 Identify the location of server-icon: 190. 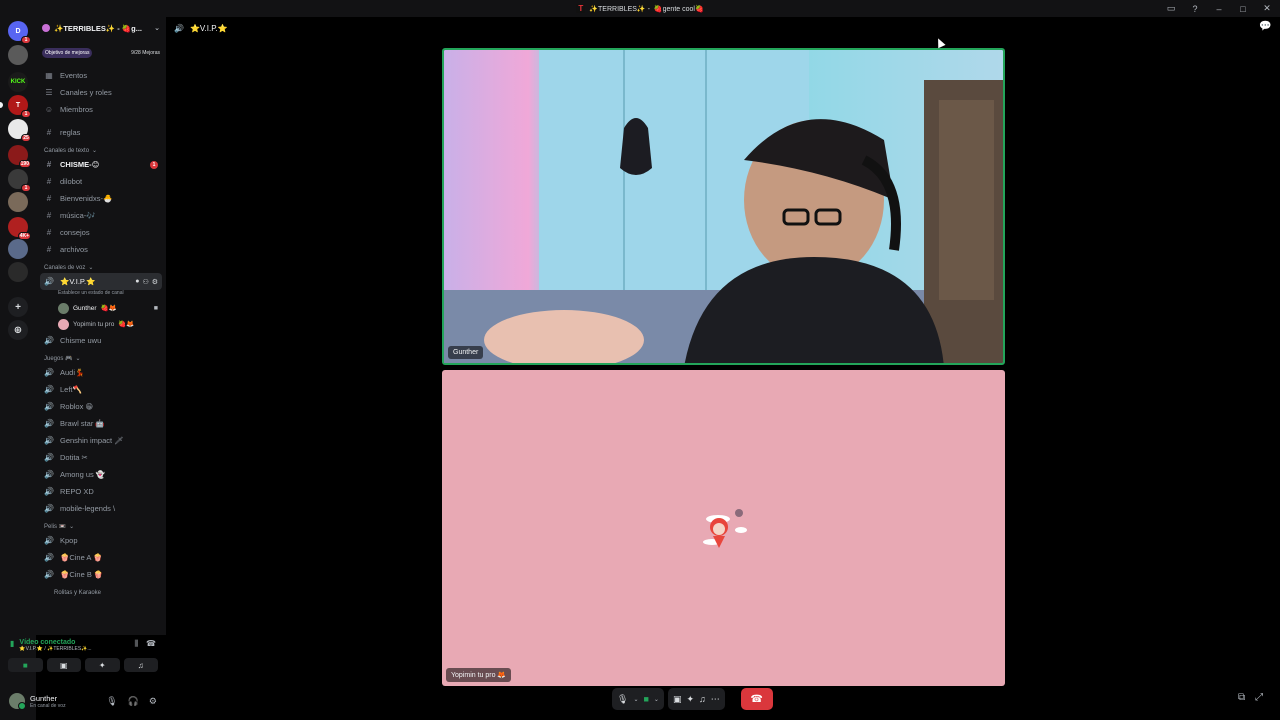
(19, 156).